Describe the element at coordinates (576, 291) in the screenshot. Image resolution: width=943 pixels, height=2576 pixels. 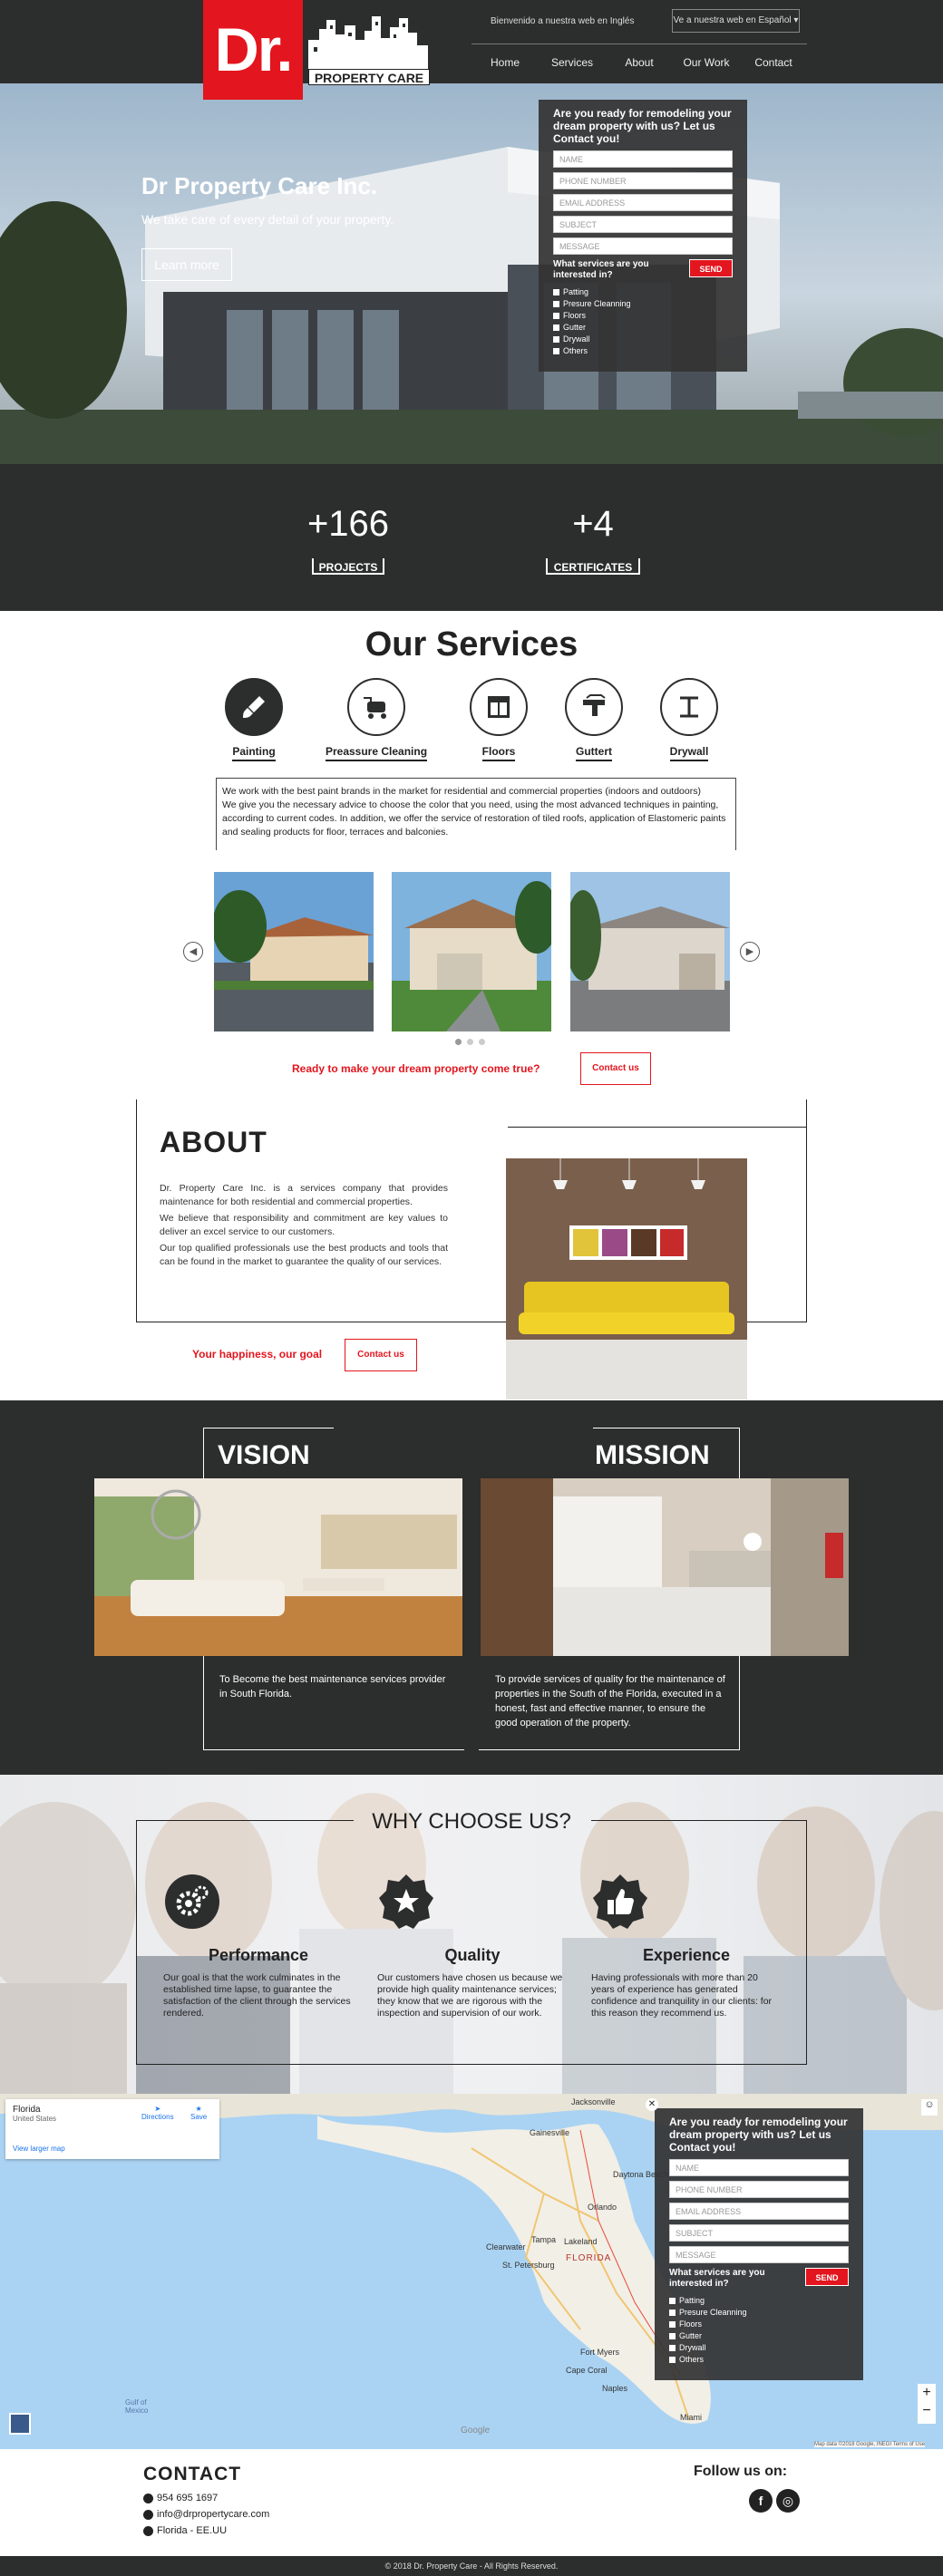
I see `option-label: Patting` at that location.